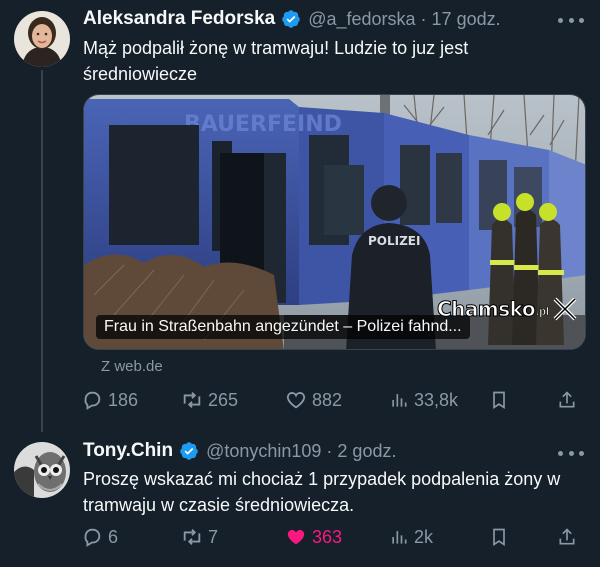 The height and width of the screenshot is (567, 600). I want to click on author-handle: @tonychin109, so click(263, 451).